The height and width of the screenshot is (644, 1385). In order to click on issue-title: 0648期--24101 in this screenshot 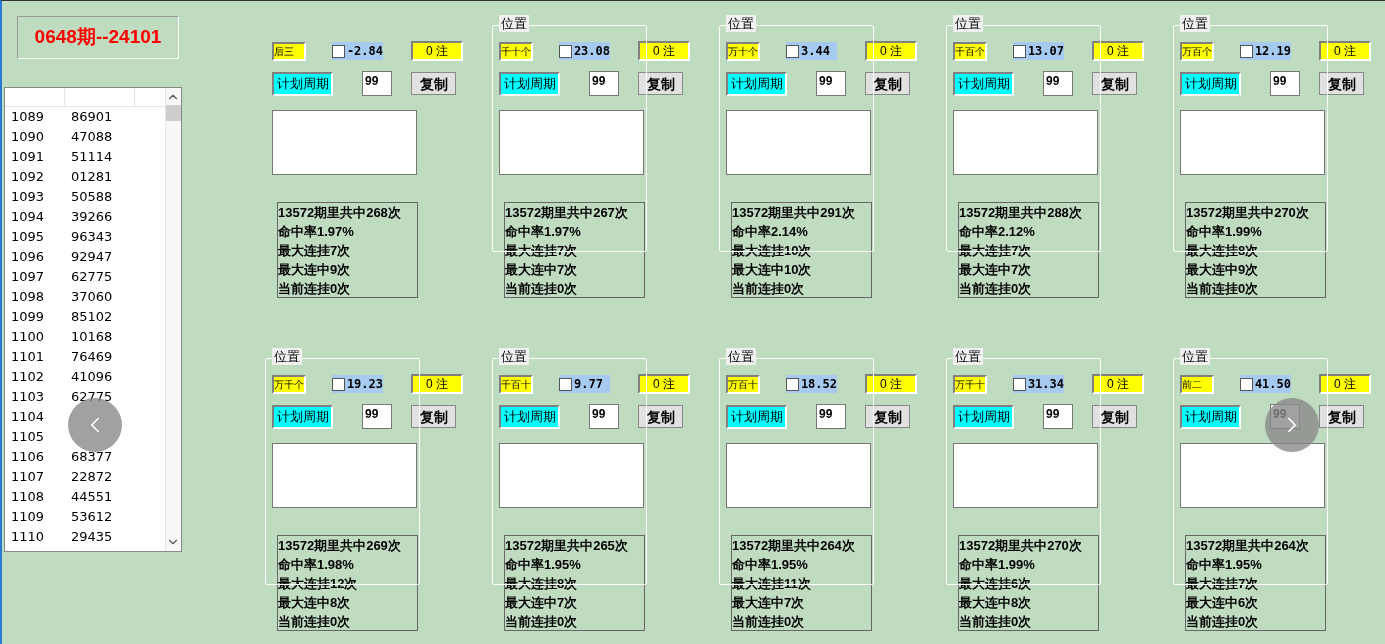, I will do `click(98, 37)`.